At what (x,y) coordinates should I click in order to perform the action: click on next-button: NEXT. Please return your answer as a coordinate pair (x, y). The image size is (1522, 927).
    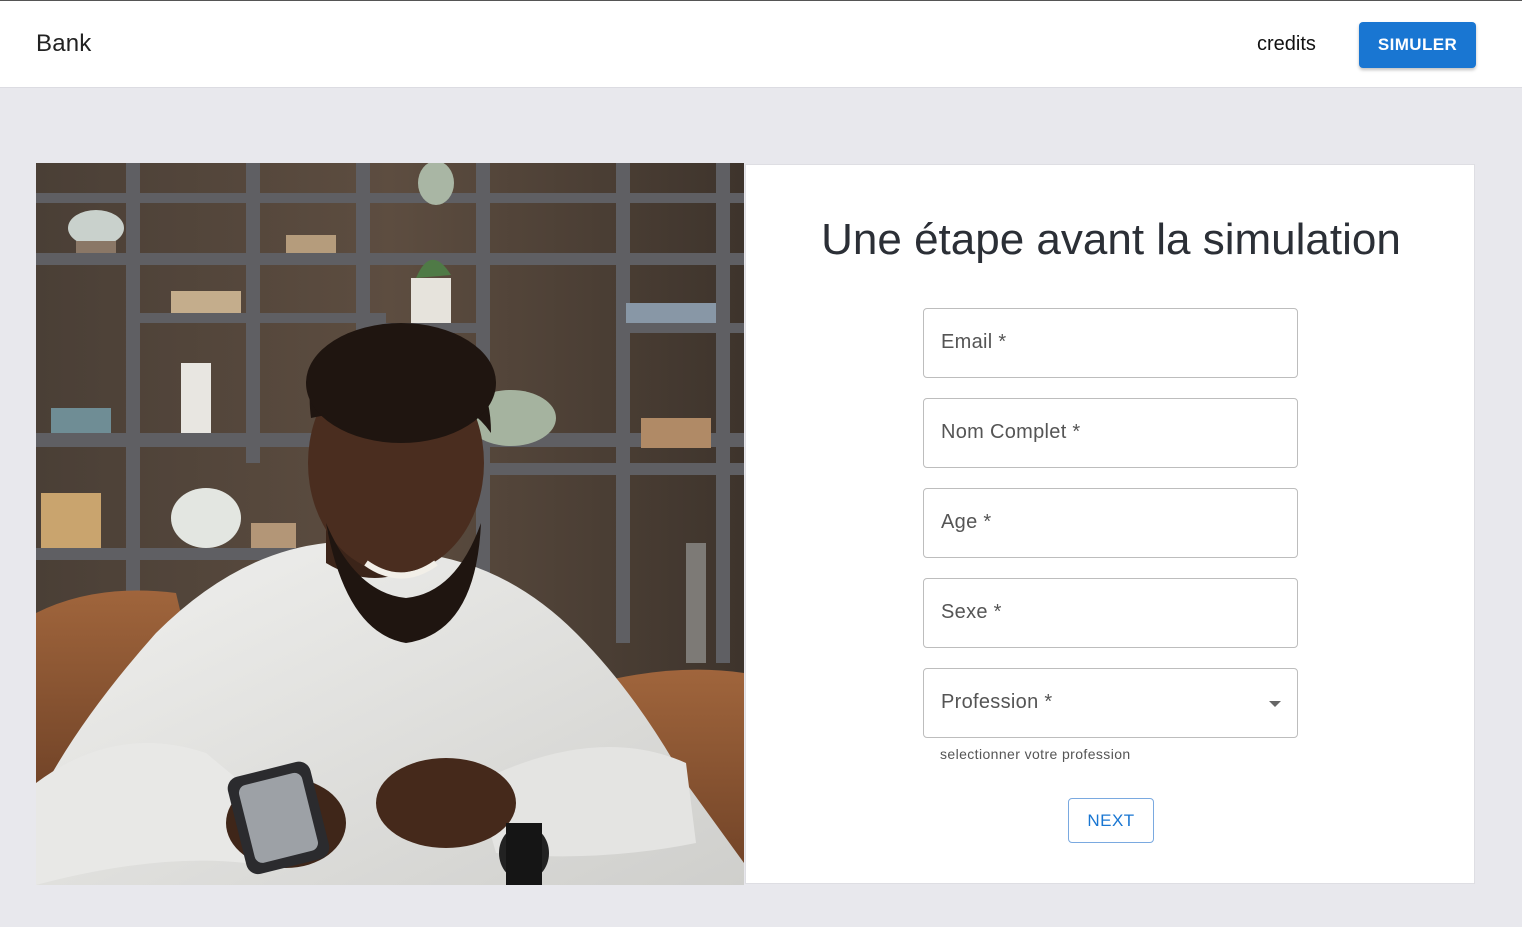
    Looking at the image, I should click on (1111, 820).